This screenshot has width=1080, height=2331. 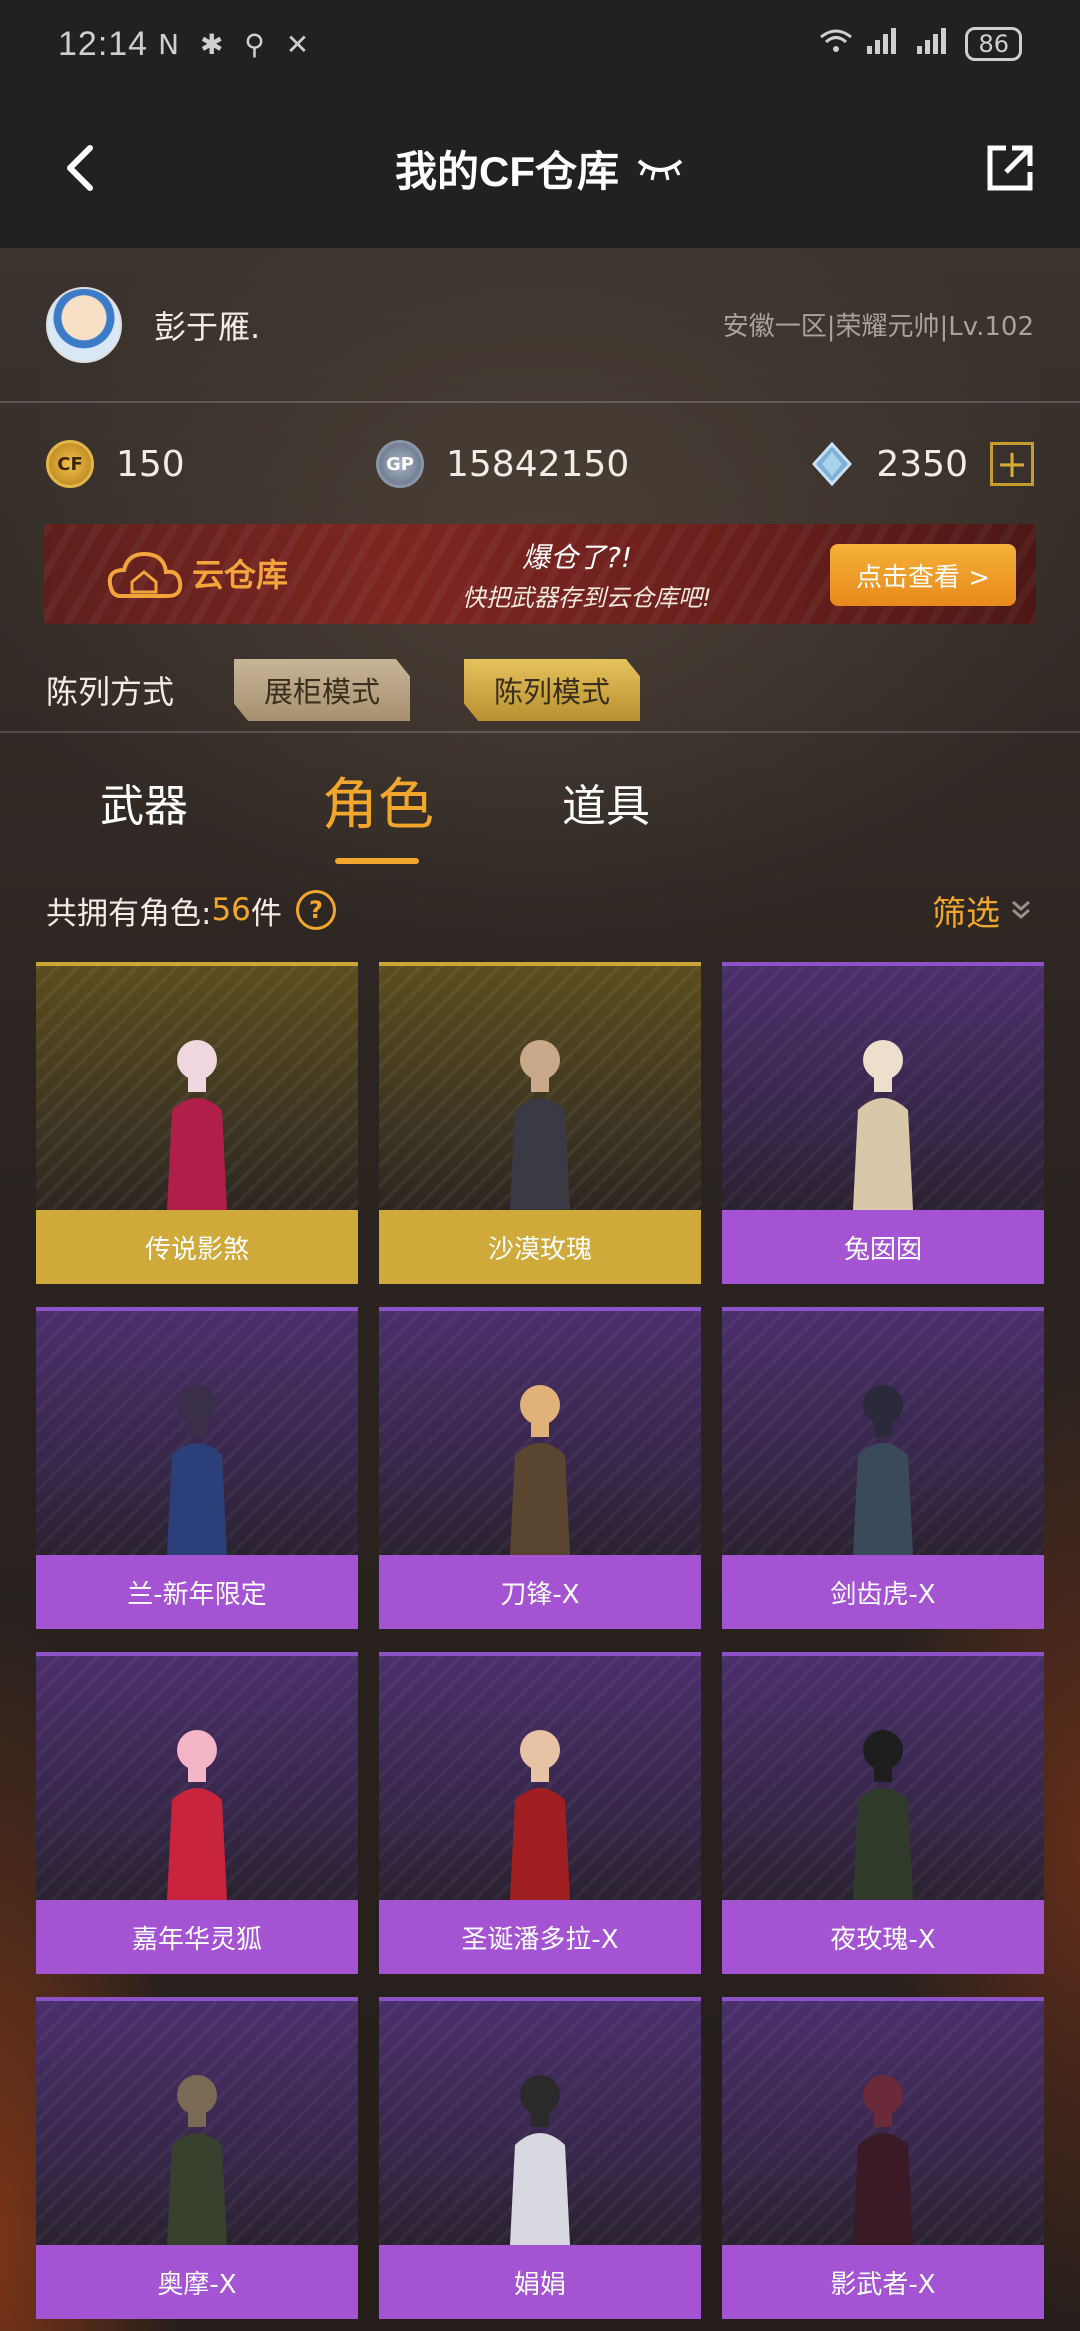 I want to click on plus-icon: +, so click(x=1012, y=464).